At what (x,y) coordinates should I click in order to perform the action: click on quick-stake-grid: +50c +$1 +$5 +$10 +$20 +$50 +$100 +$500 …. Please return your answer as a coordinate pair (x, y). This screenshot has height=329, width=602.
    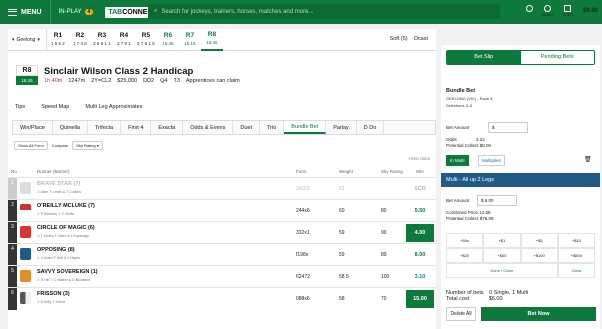
    Looking at the image, I should click on (520, 255).